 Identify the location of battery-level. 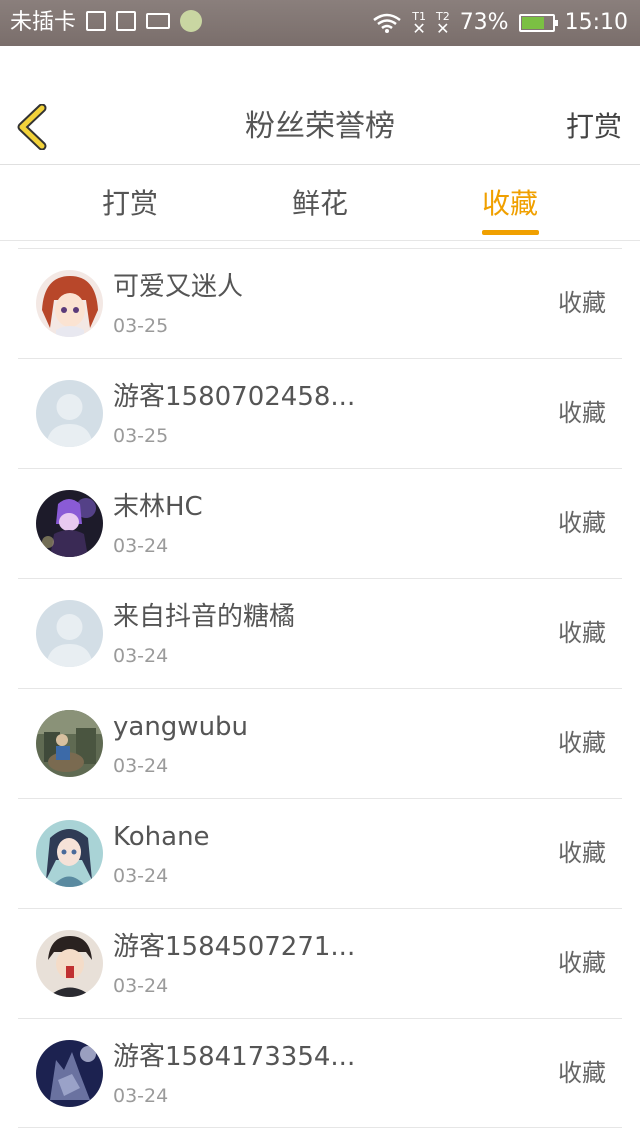
(532, 23).